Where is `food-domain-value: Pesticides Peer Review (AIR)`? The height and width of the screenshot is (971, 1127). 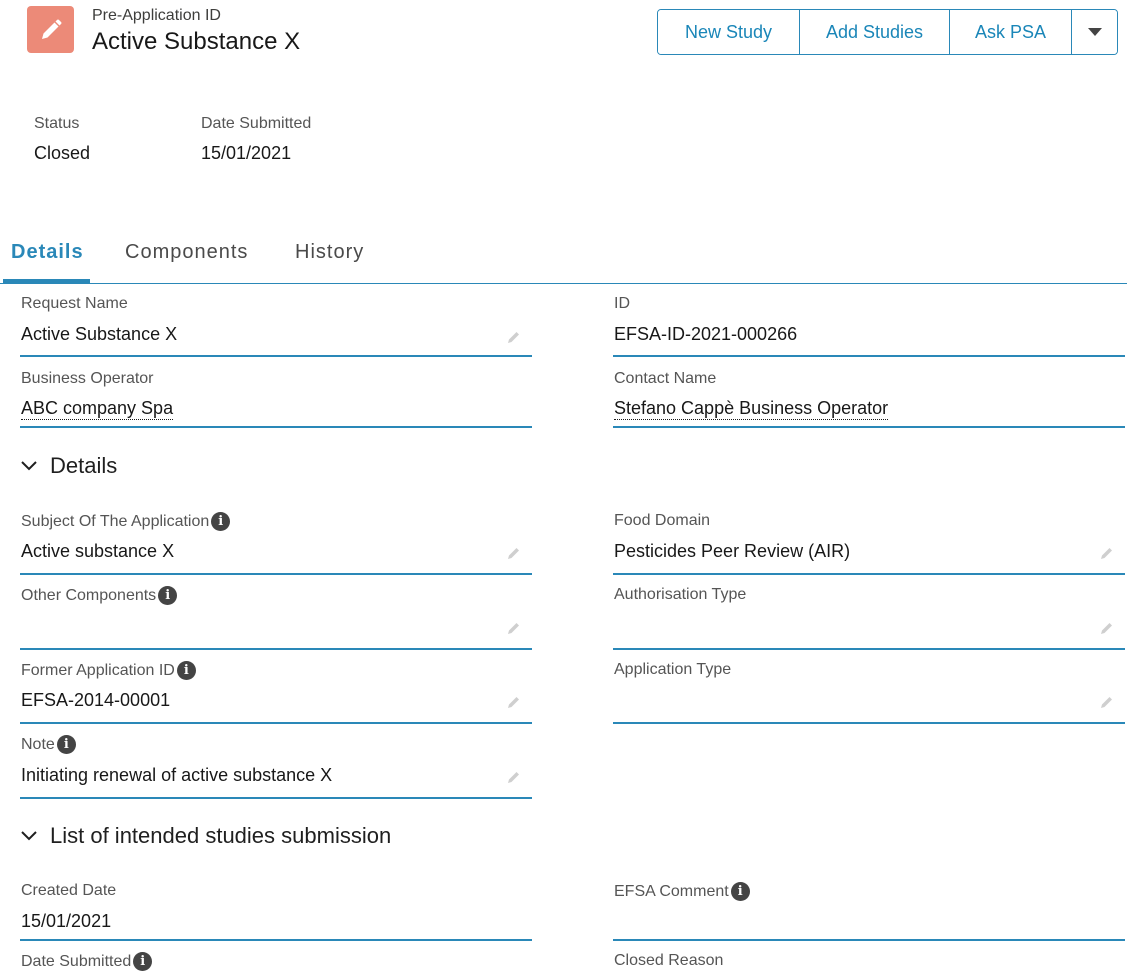
food-domain-value: Pesticides Peer Review (AIR) is located at coordinates (732, 551).